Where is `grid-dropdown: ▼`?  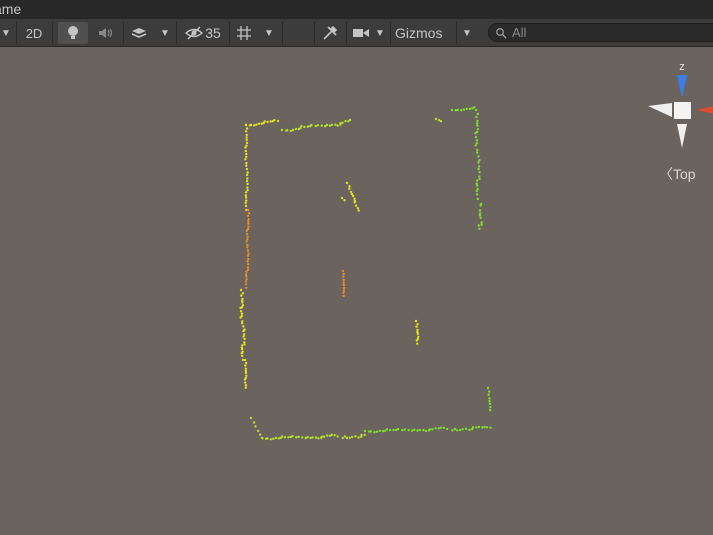 grid-dropdown: ▼ is located at coordinates (269, 33).